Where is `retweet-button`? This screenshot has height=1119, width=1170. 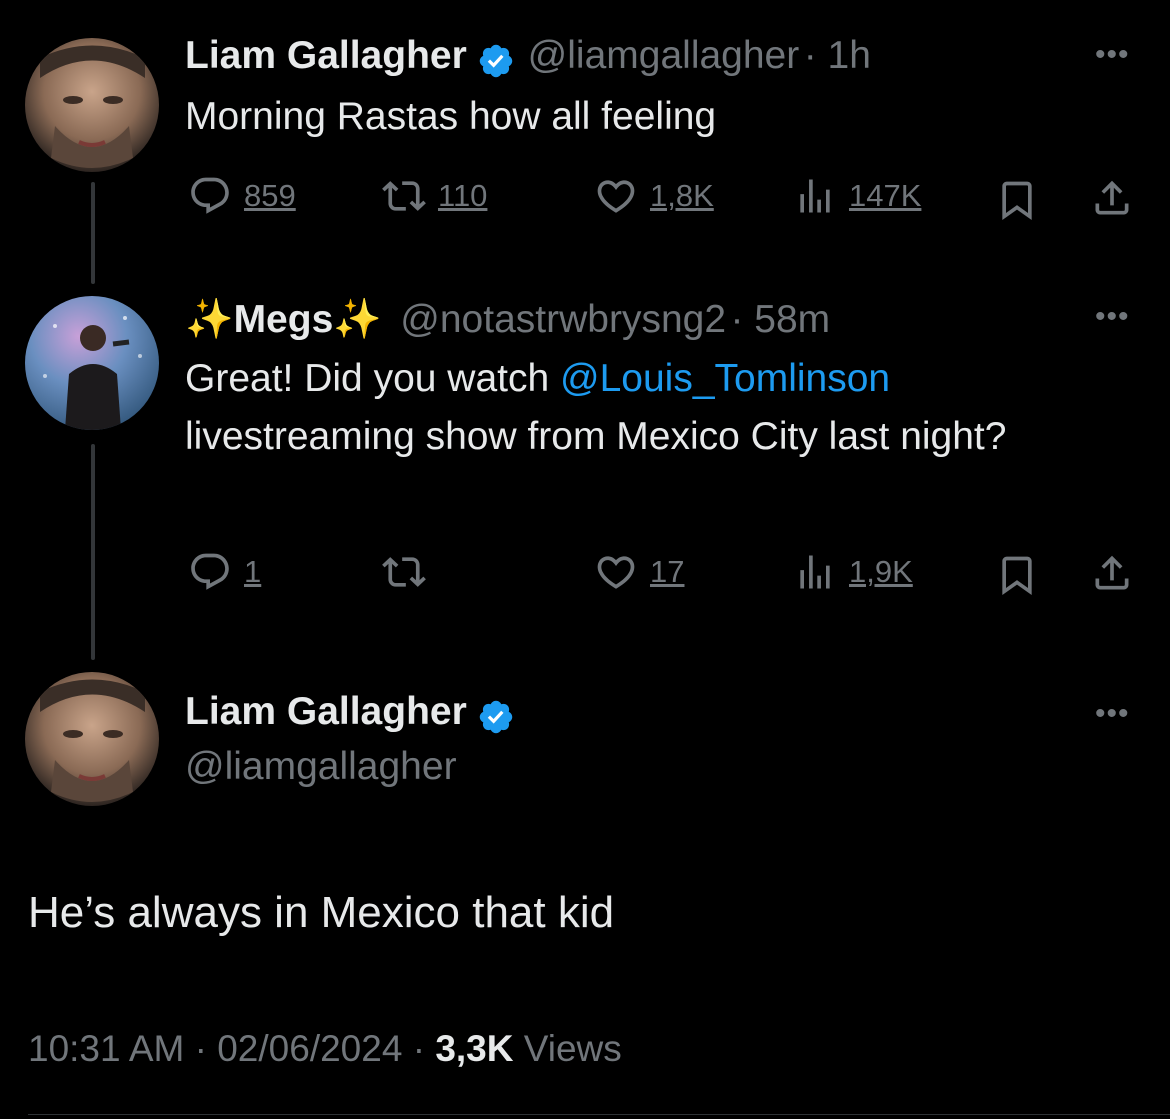 retweet-button is located at coordinates (410, 572).